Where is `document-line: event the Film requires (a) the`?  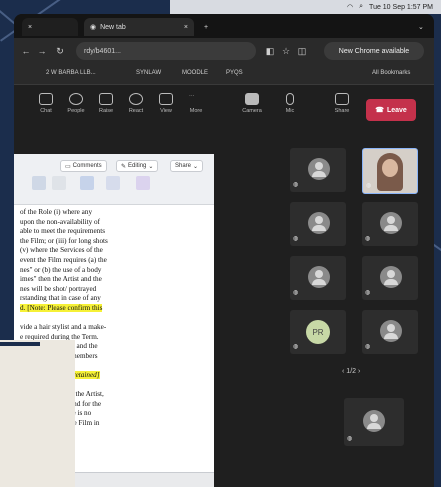
document-line: event the Film requires (a) the is located at coordinates (115, 261).